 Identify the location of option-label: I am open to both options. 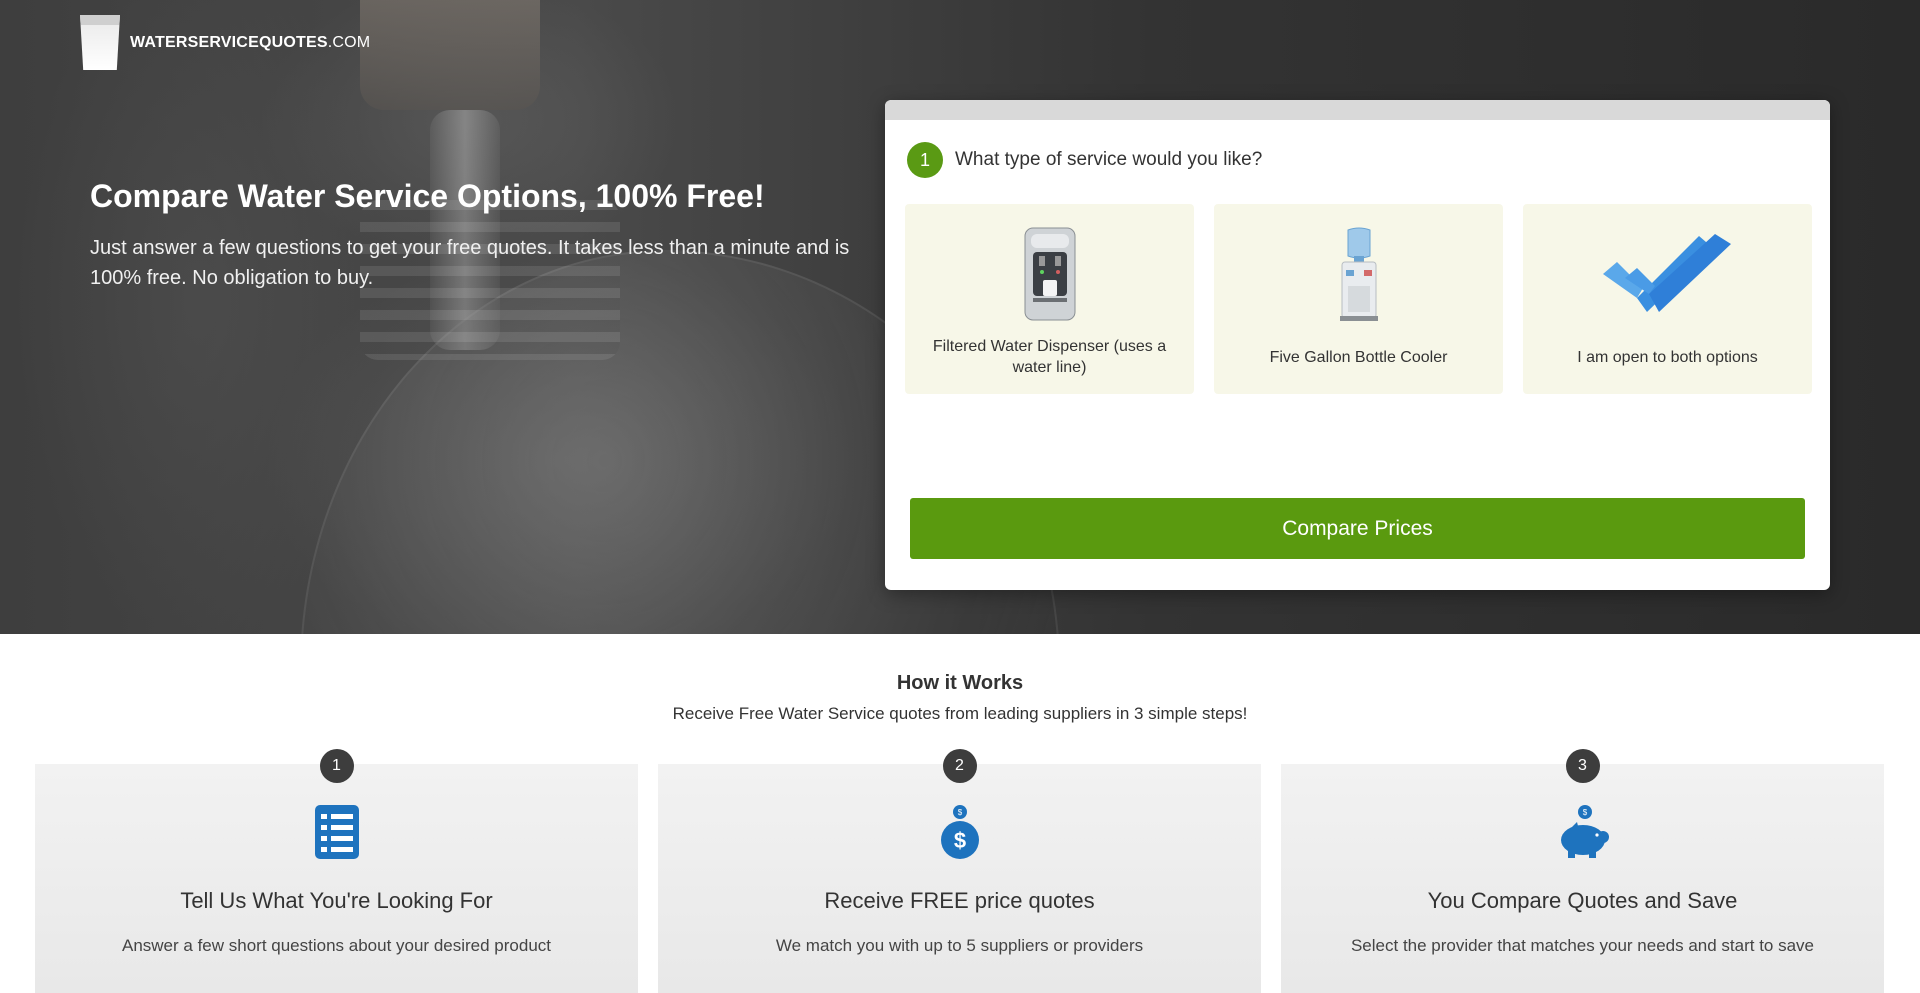
(1667, 357).